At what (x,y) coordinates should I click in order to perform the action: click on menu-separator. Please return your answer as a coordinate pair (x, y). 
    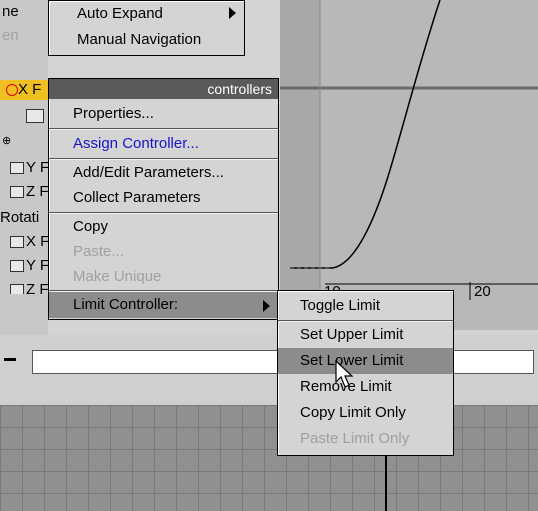
    Looking at the image, I should click on (163, 129).